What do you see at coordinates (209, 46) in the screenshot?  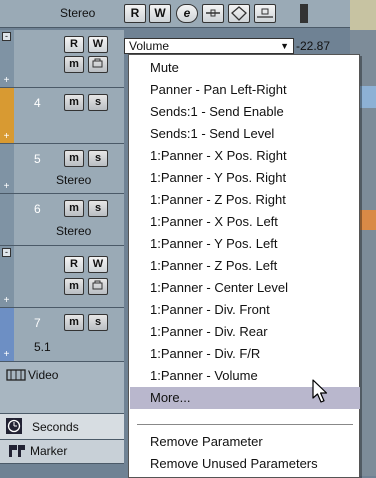 I see `parameter-select: Volume ▼` at bounding box center [209, 46].